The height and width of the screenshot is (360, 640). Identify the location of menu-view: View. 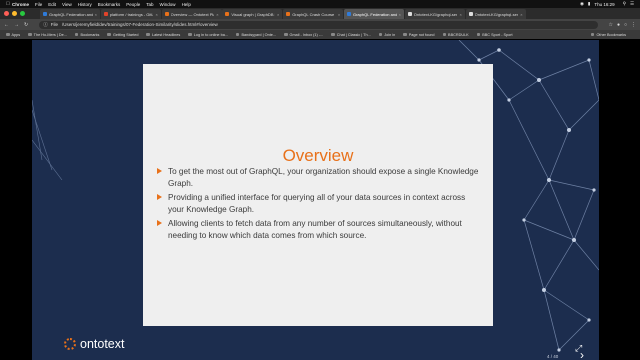
(67, 4).